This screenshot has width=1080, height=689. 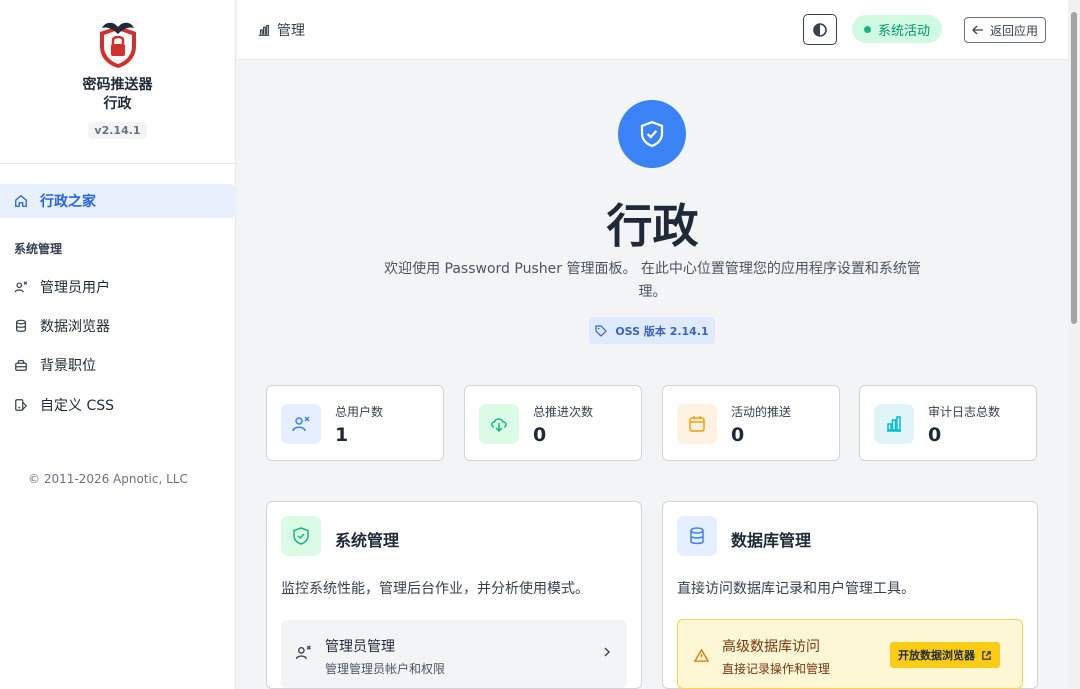 What do you see at coordinates (75, 327) in the screenshot?
I see `sidebar-item-label: 数据浏览器` at bounding box center [75, 327].